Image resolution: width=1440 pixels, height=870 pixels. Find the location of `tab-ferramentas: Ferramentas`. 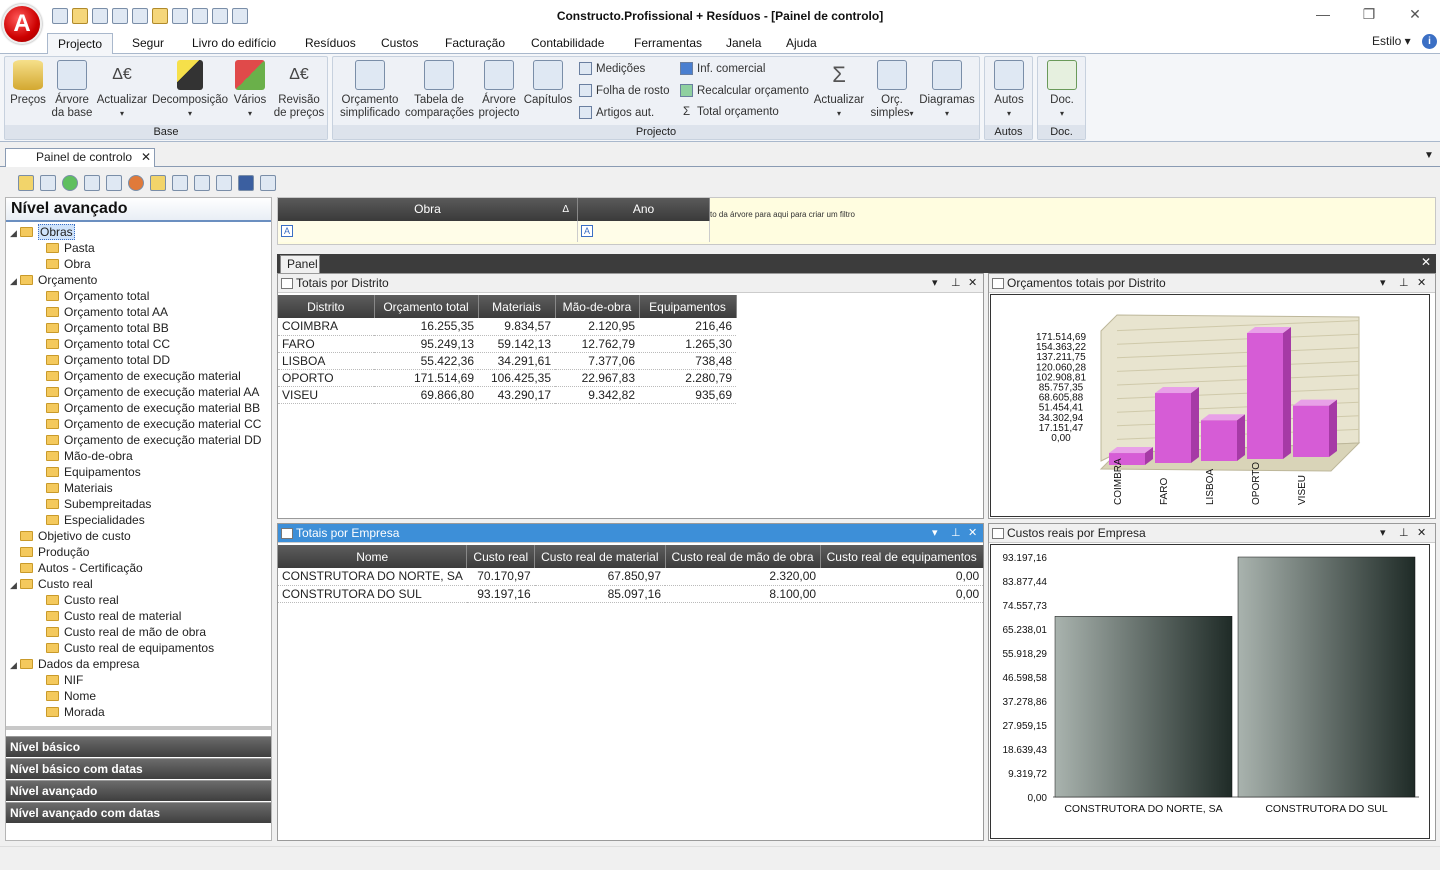

tab-ferramentas: Ferramentas is located at coordinates (668, 43).